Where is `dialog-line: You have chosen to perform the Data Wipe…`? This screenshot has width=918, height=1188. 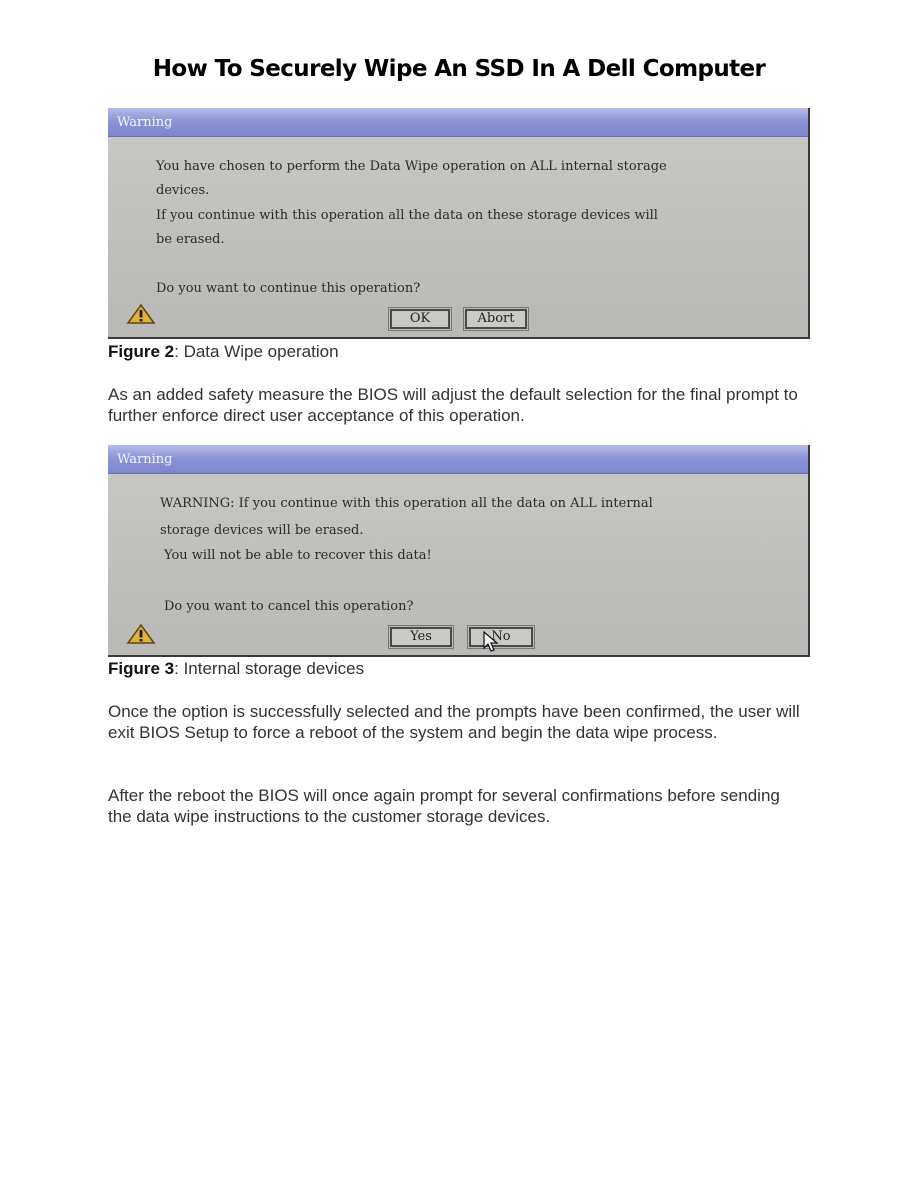
dialog-line: You have chosen to perform the Data Wipe… is located at coordinates (411, 166).